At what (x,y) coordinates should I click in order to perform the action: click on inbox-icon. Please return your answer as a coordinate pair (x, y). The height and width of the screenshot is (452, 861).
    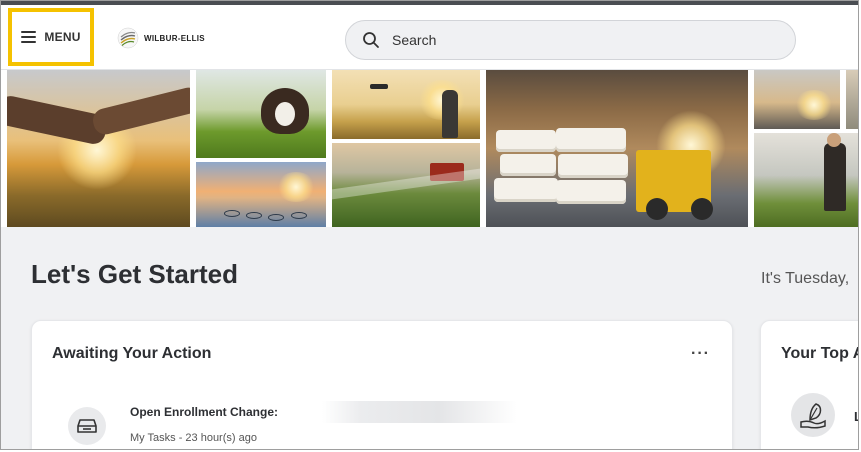
    Looking at the image, I should click on (87, 426).